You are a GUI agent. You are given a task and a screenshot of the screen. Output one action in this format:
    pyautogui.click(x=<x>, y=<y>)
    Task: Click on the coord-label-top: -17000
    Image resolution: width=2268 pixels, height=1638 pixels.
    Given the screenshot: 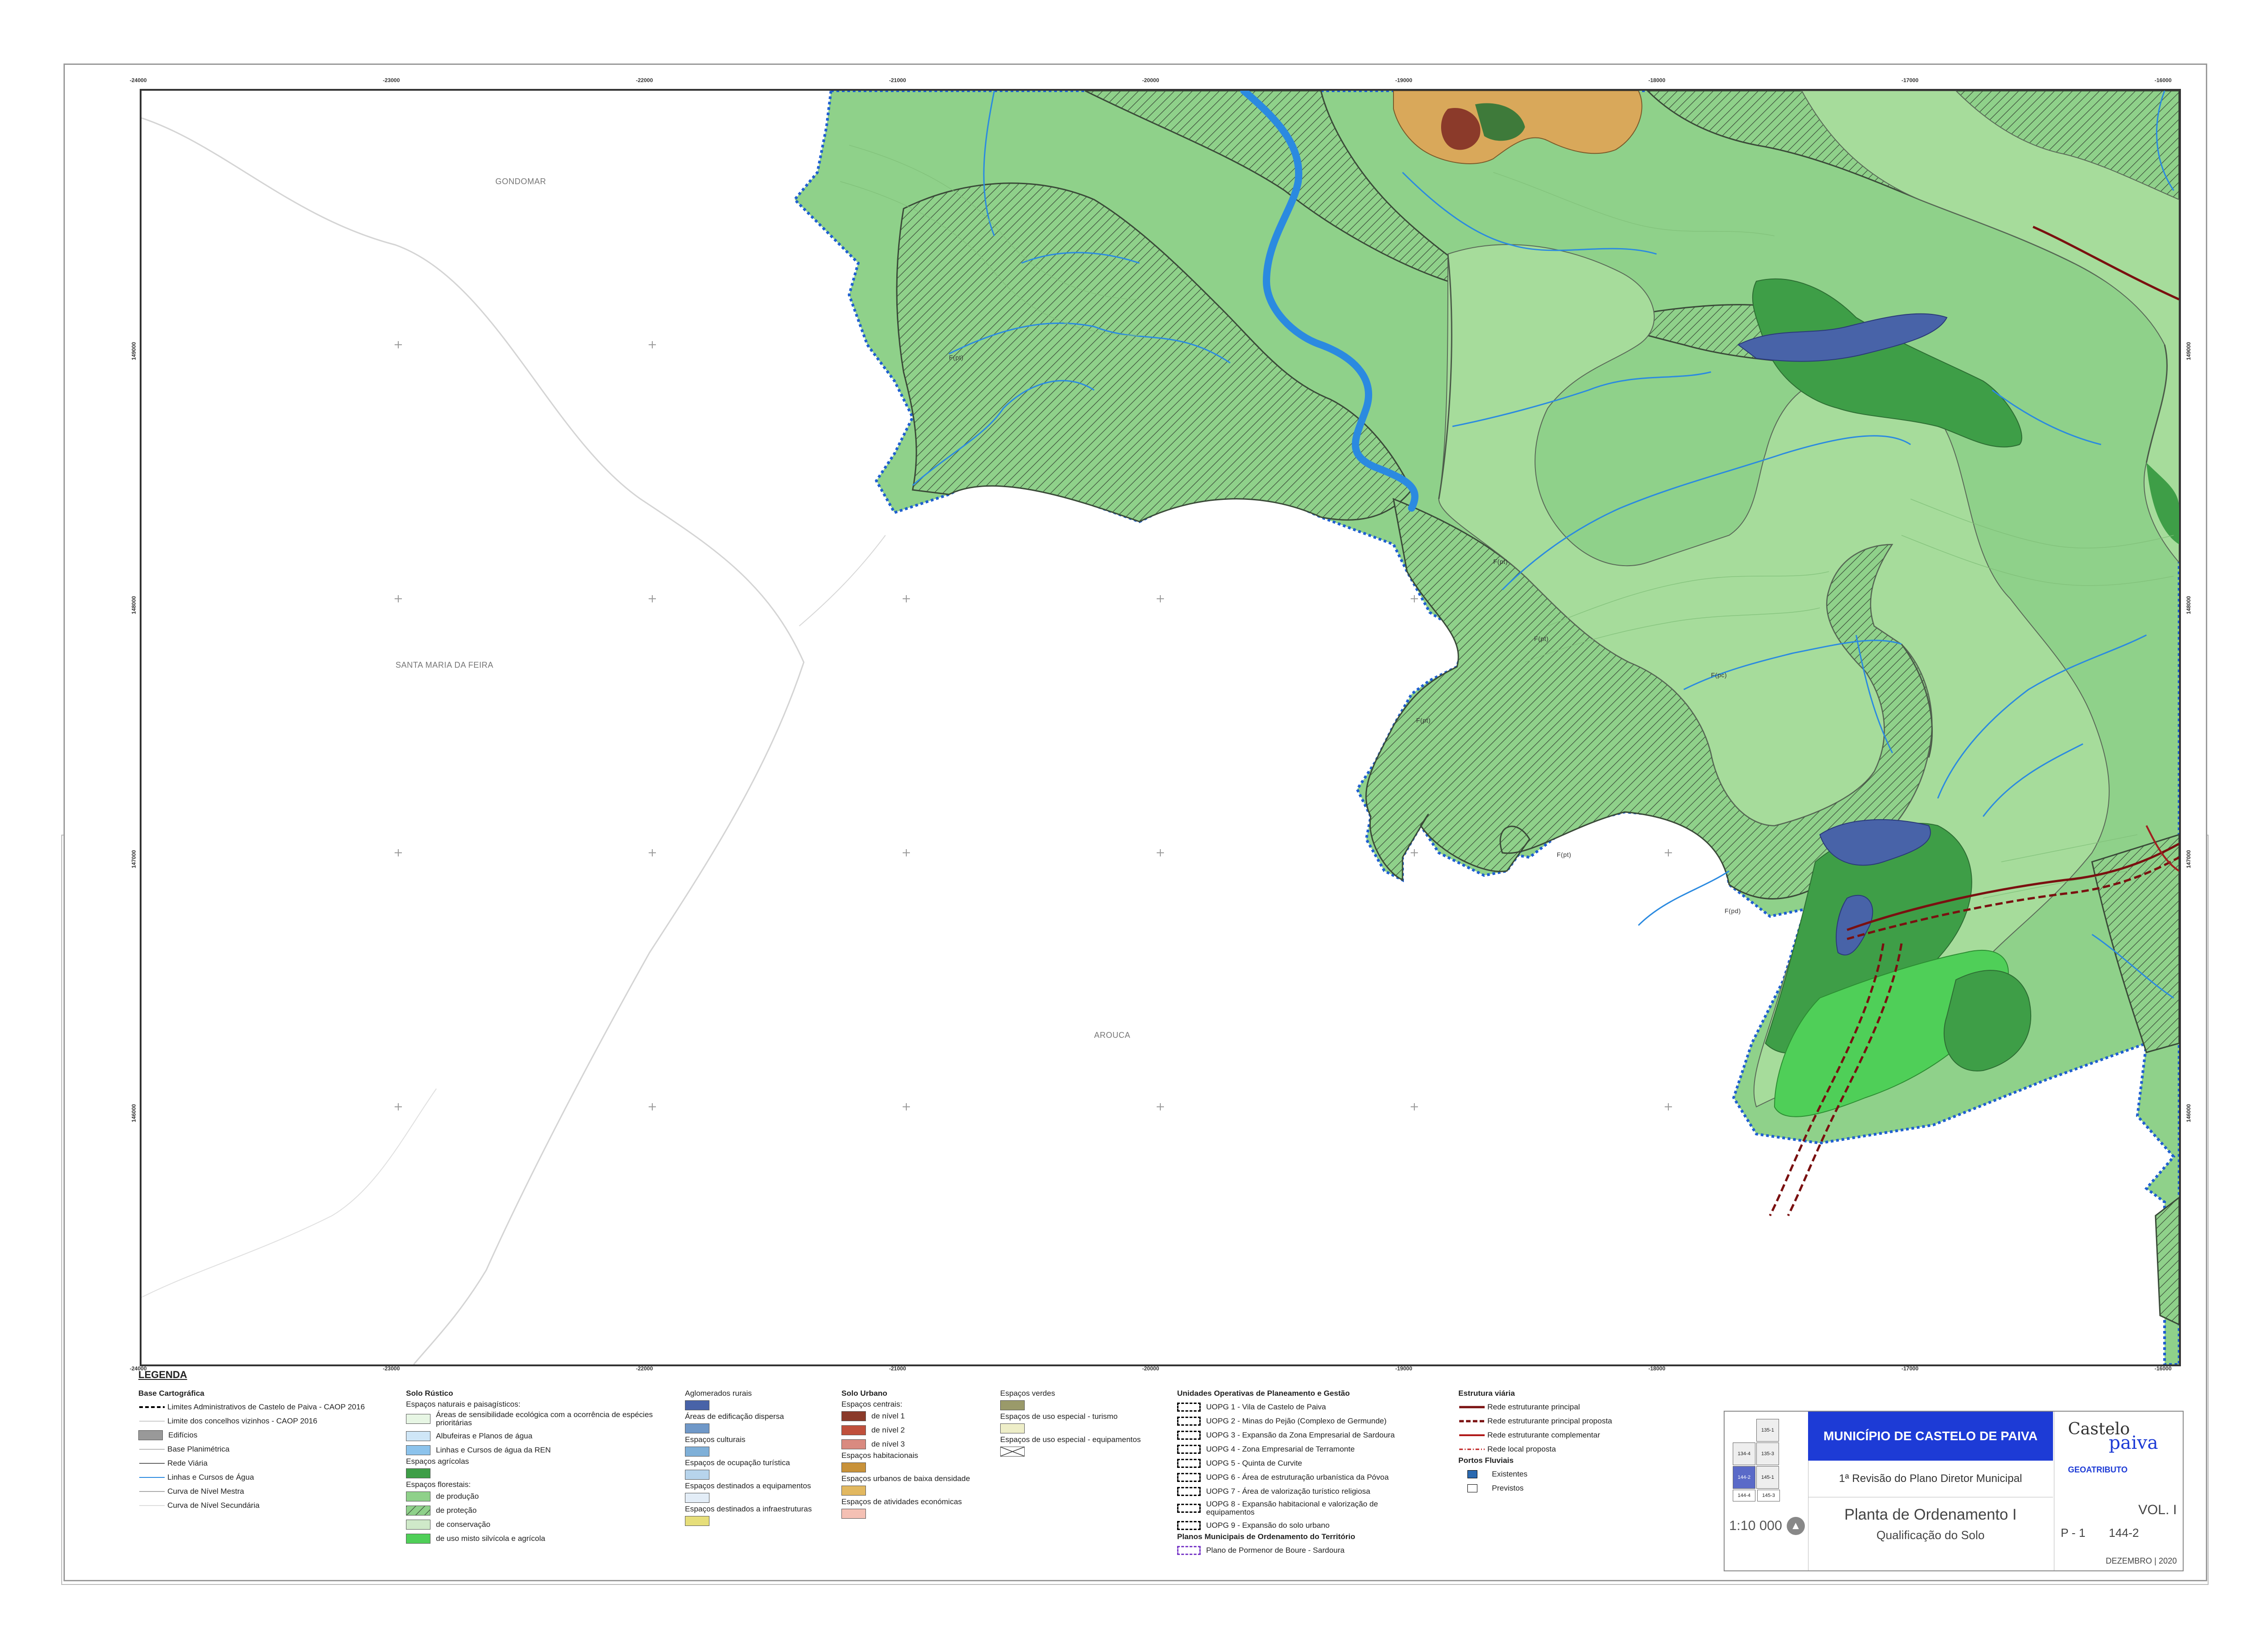 What is the action you would take?
    pyautogui.click(x=1910, y=80)
    